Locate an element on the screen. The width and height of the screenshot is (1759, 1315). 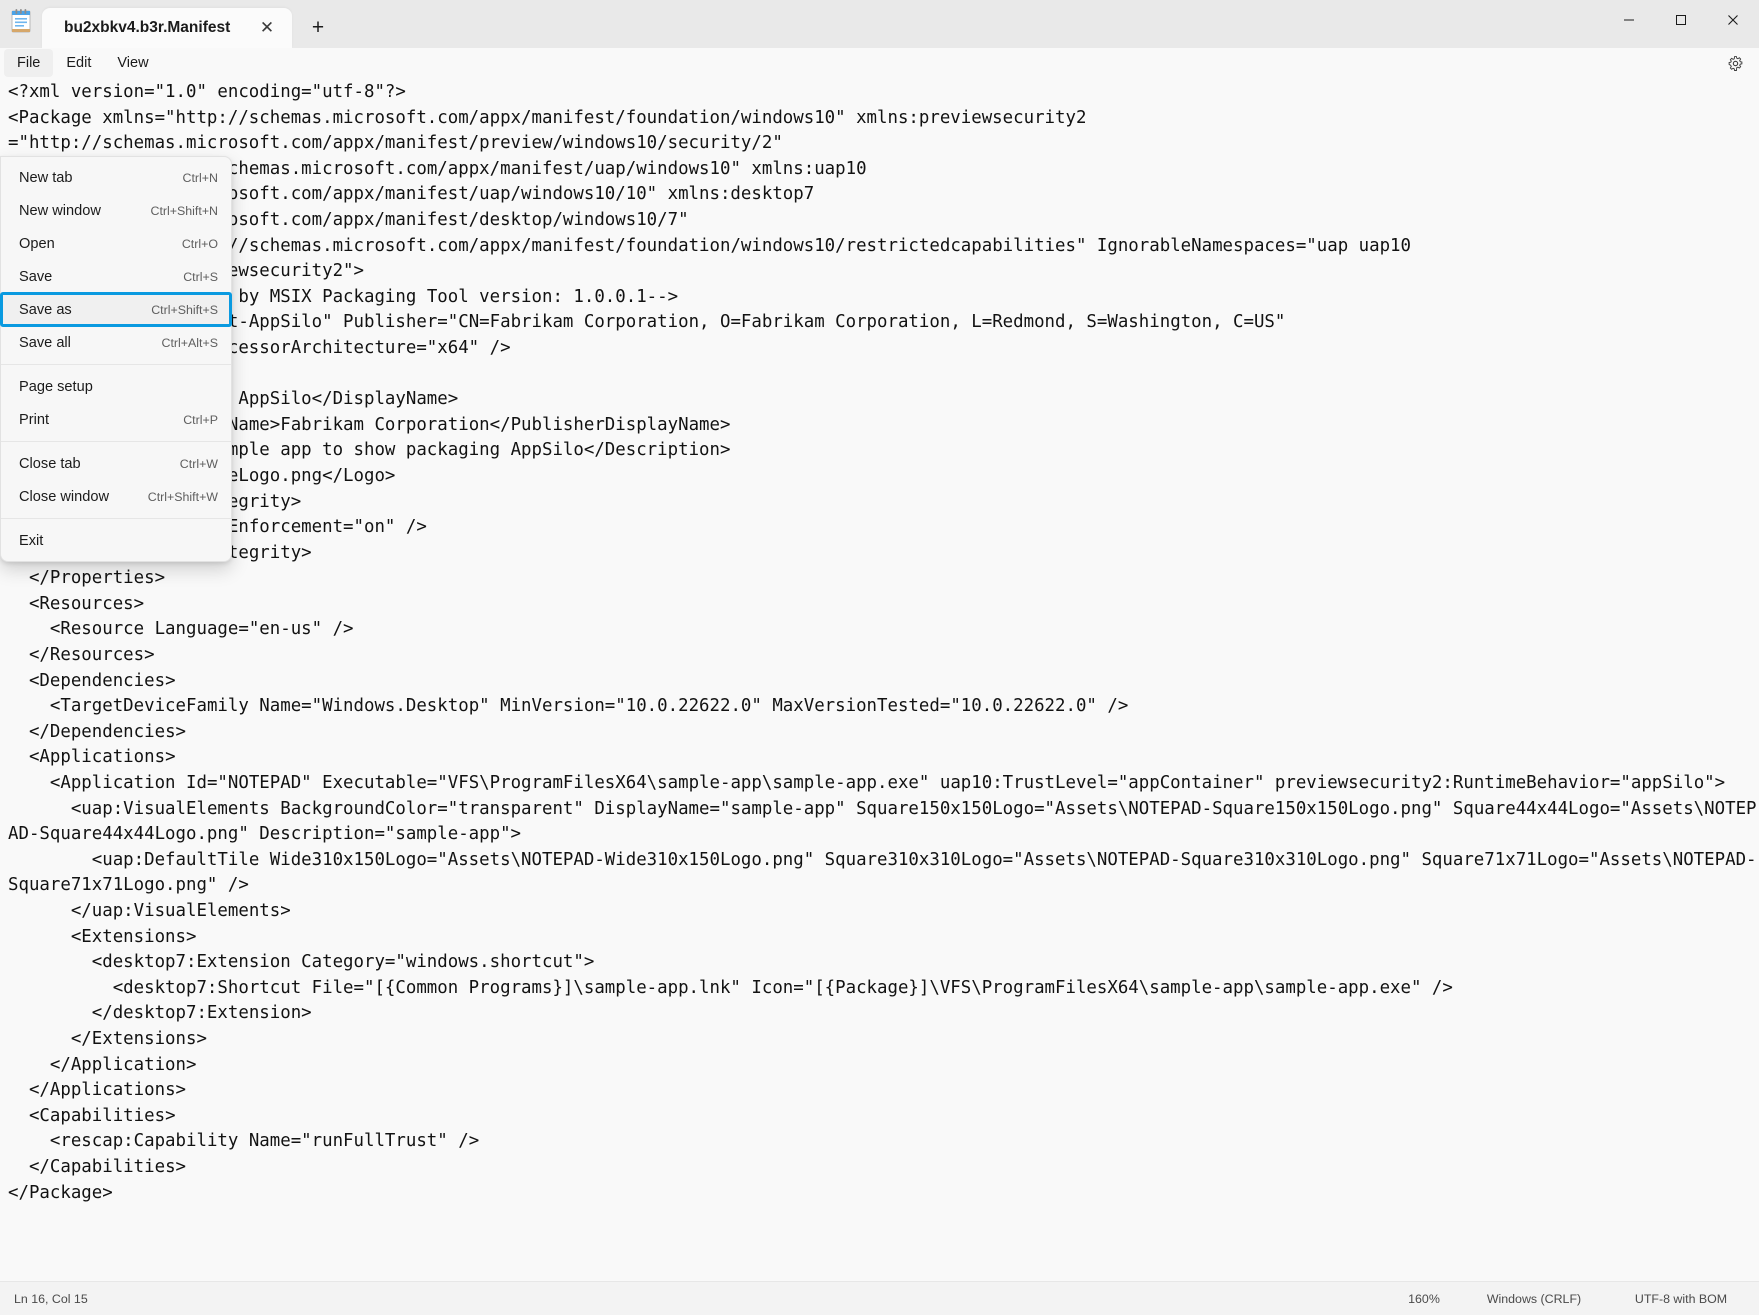
menu-item-shortcut: Ctrl+O is located at coordinates (199, 243).